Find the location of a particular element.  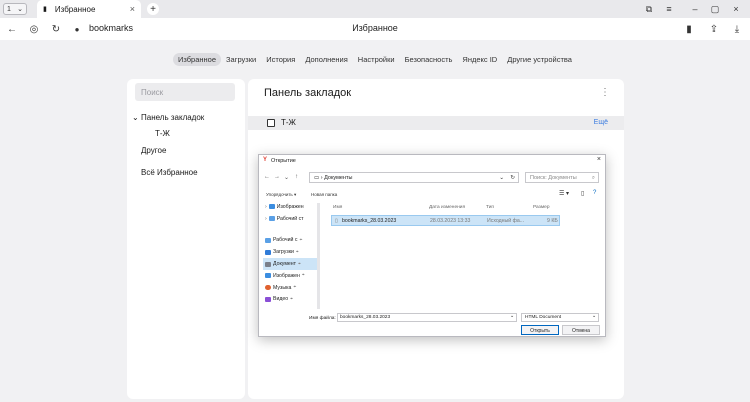

new-folder-button: Новая папка is located at coordinates (324, 194).